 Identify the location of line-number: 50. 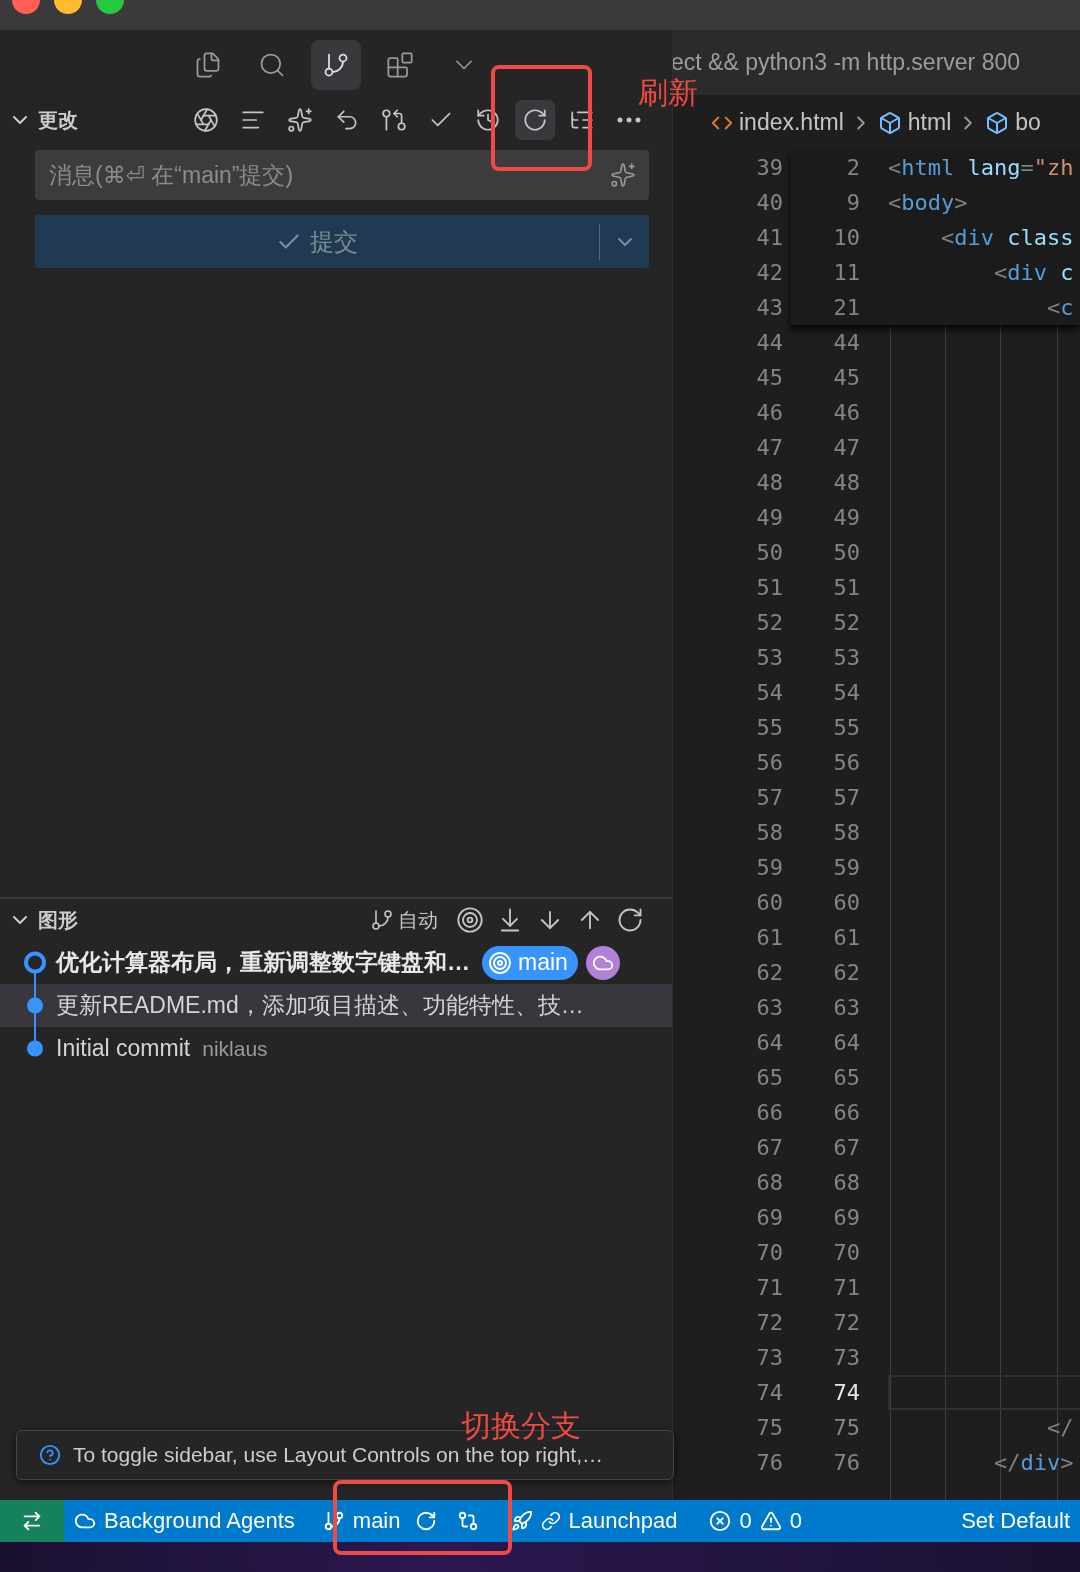
(769, 552).